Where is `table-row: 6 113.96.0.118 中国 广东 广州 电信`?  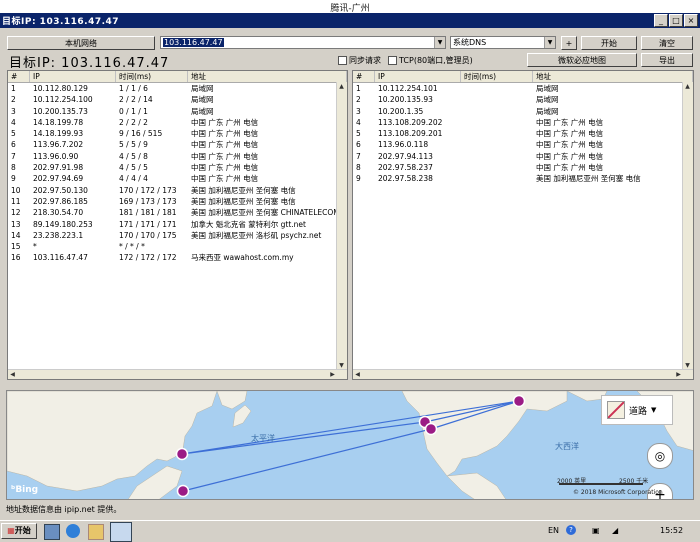
table-row: 6 113.96.0.118 中国 广东 广州 电信 is located at coordinates (523, 144).